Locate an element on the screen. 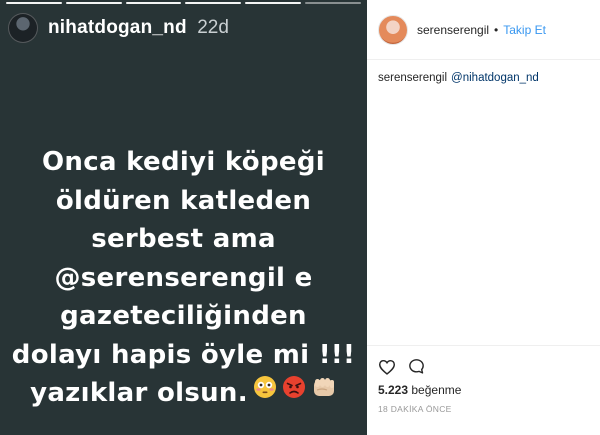 Image resolution: width=600 pixels, height=435 pixels. follow-button: Takip Et is located at coordinates (524, 30).